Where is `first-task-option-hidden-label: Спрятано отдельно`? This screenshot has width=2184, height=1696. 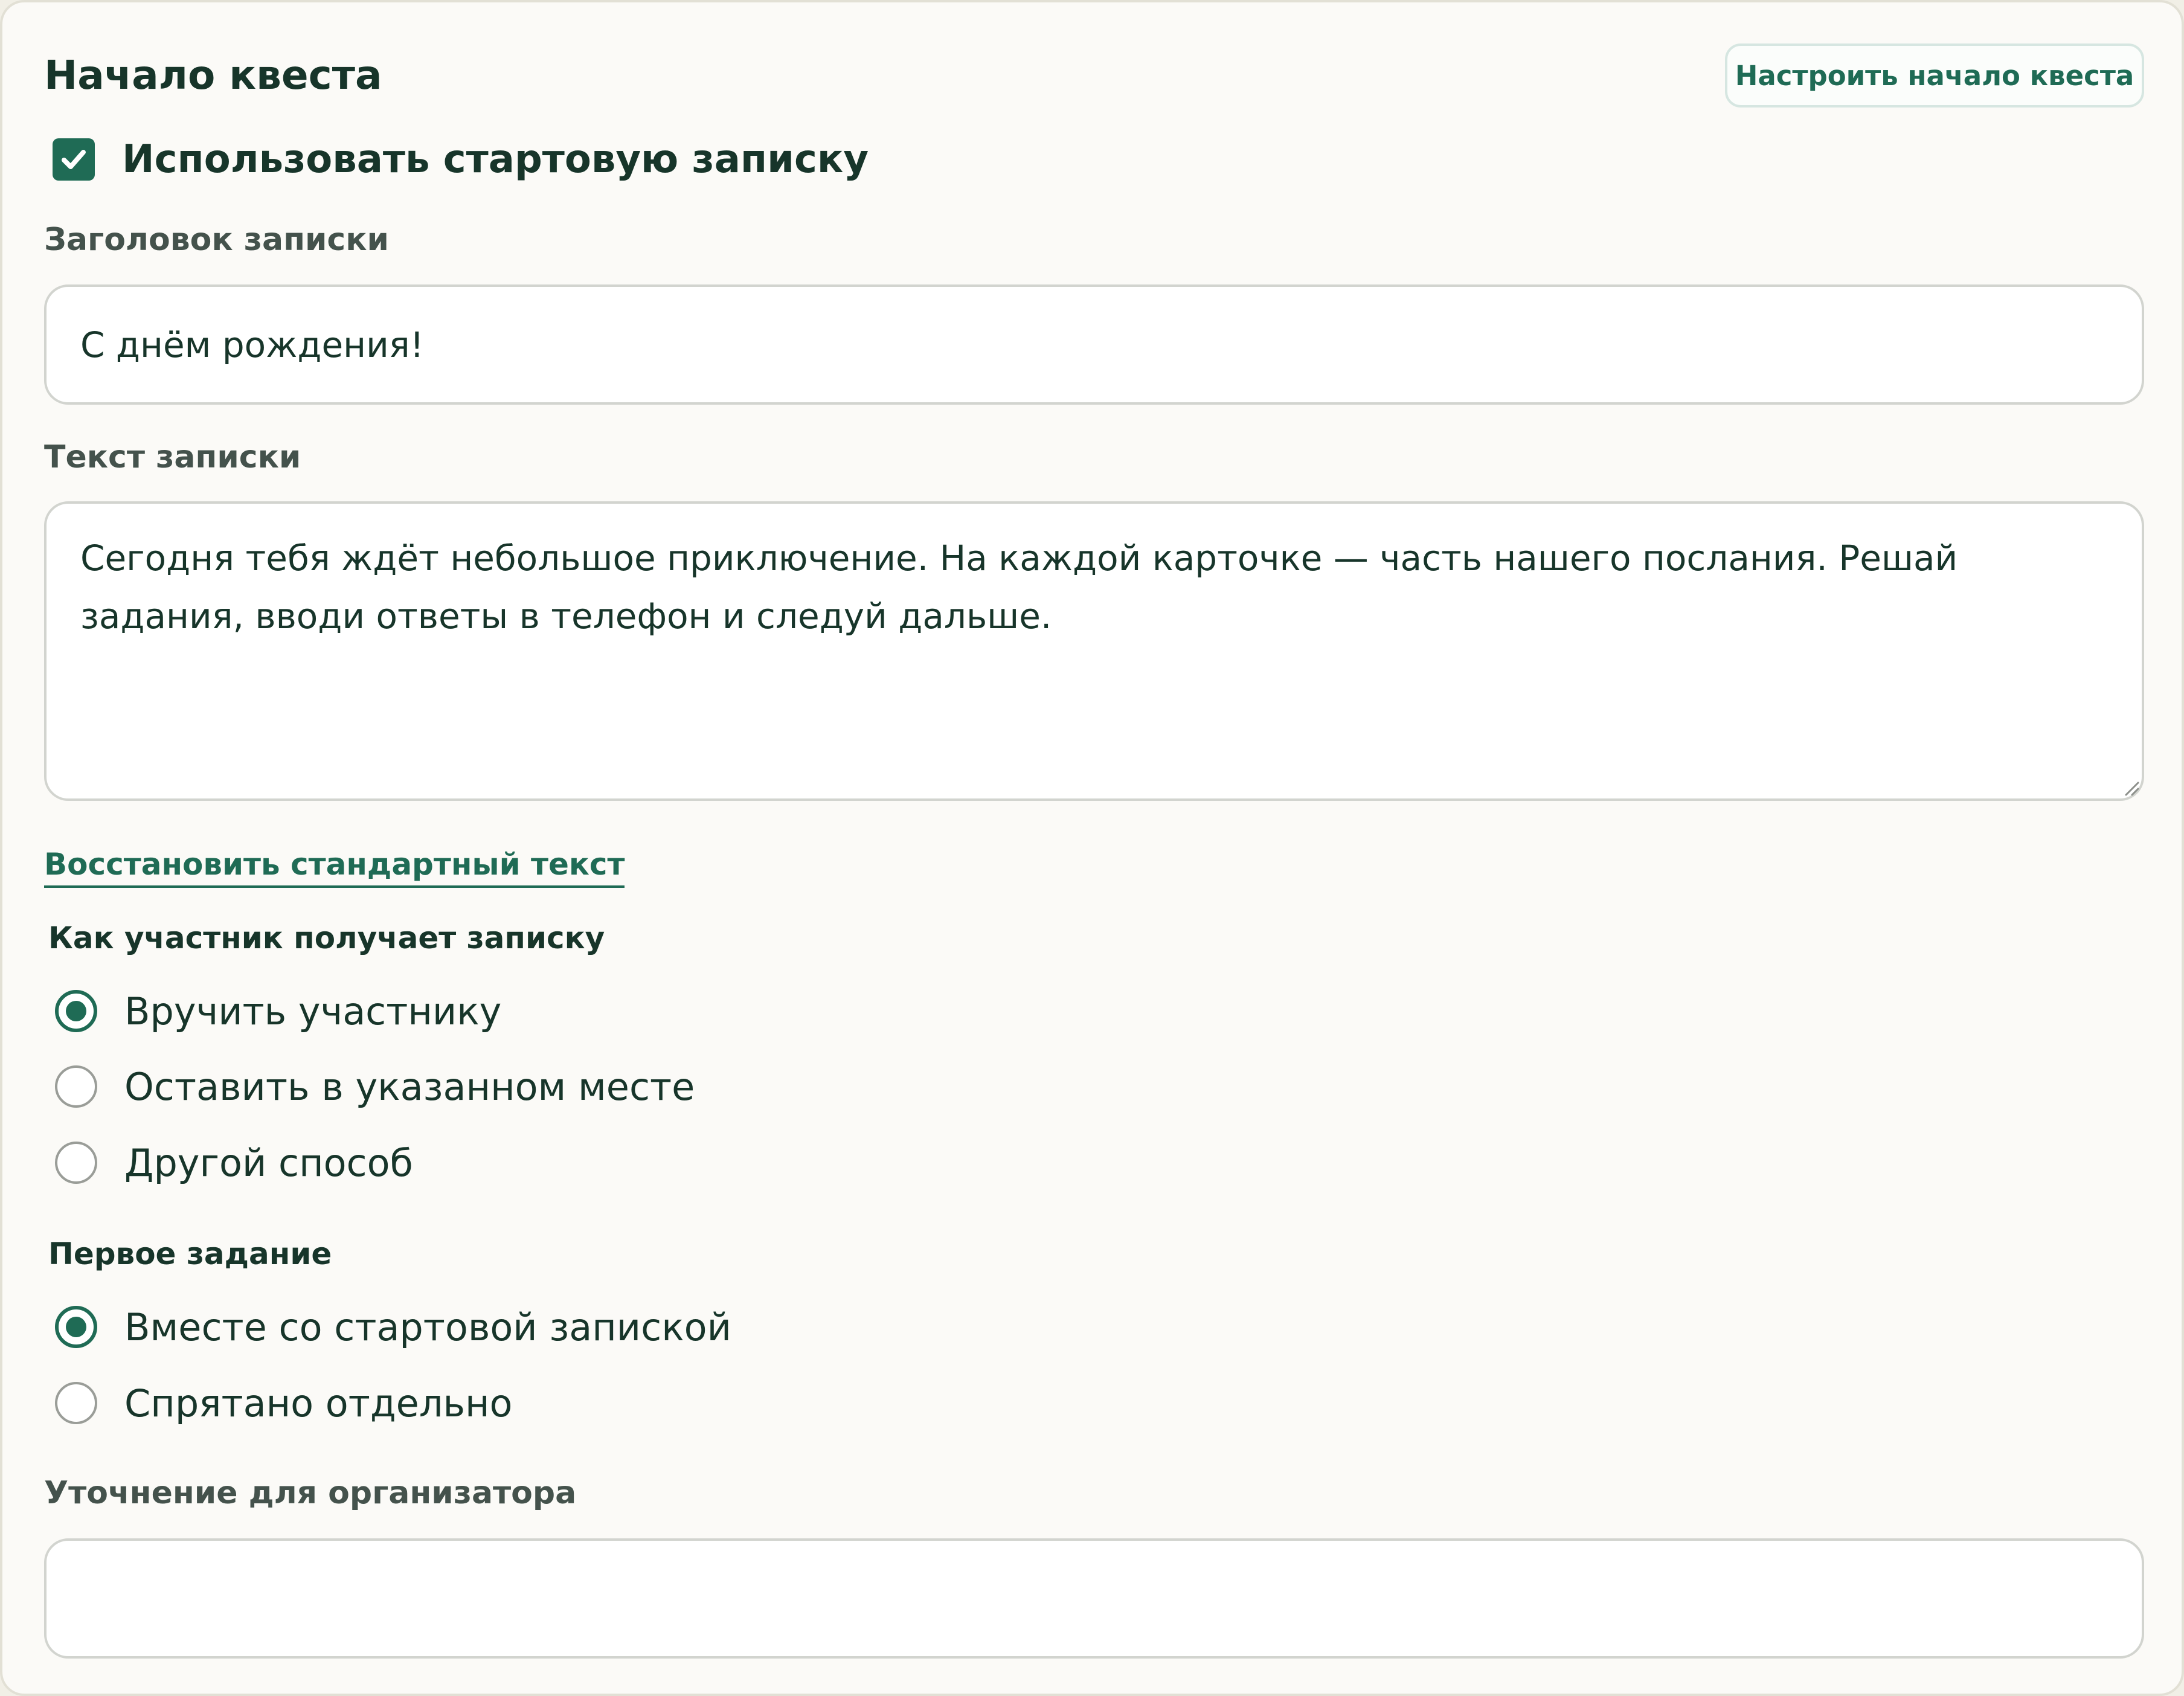
first-task-option-hidden-label: Спрятано отдельно is located at coordinates (318, 1403).